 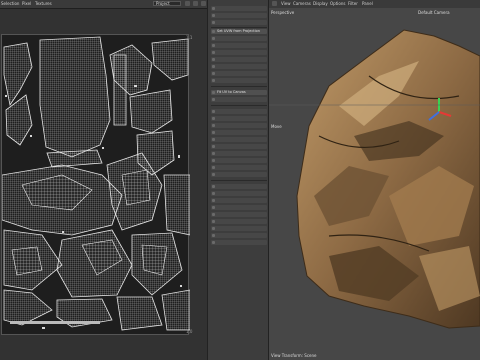 I want to click on fit-icon, so click(x=213, y=92).